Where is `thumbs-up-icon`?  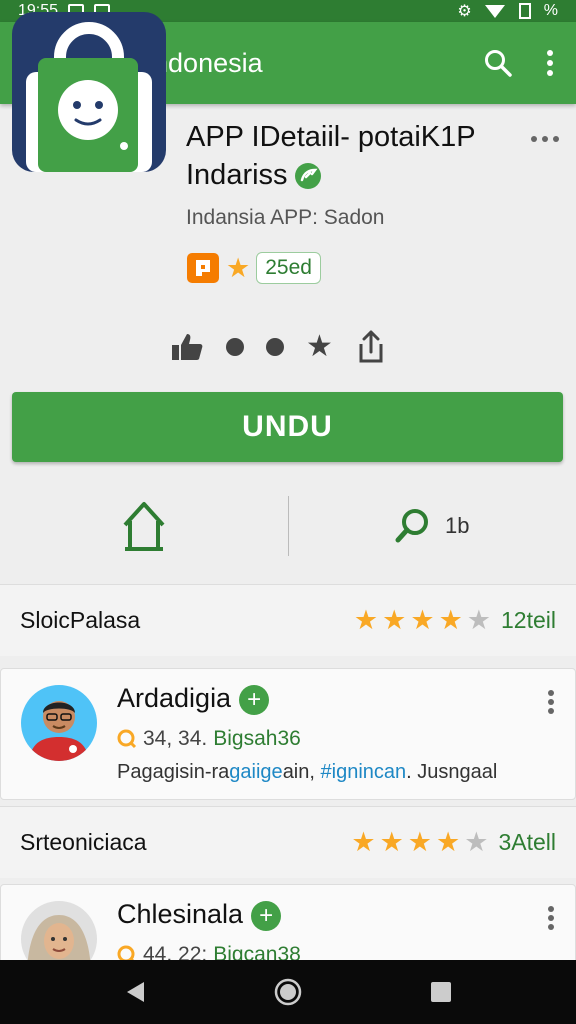 thumbs-up-icon is located at coordinates (187, 347).